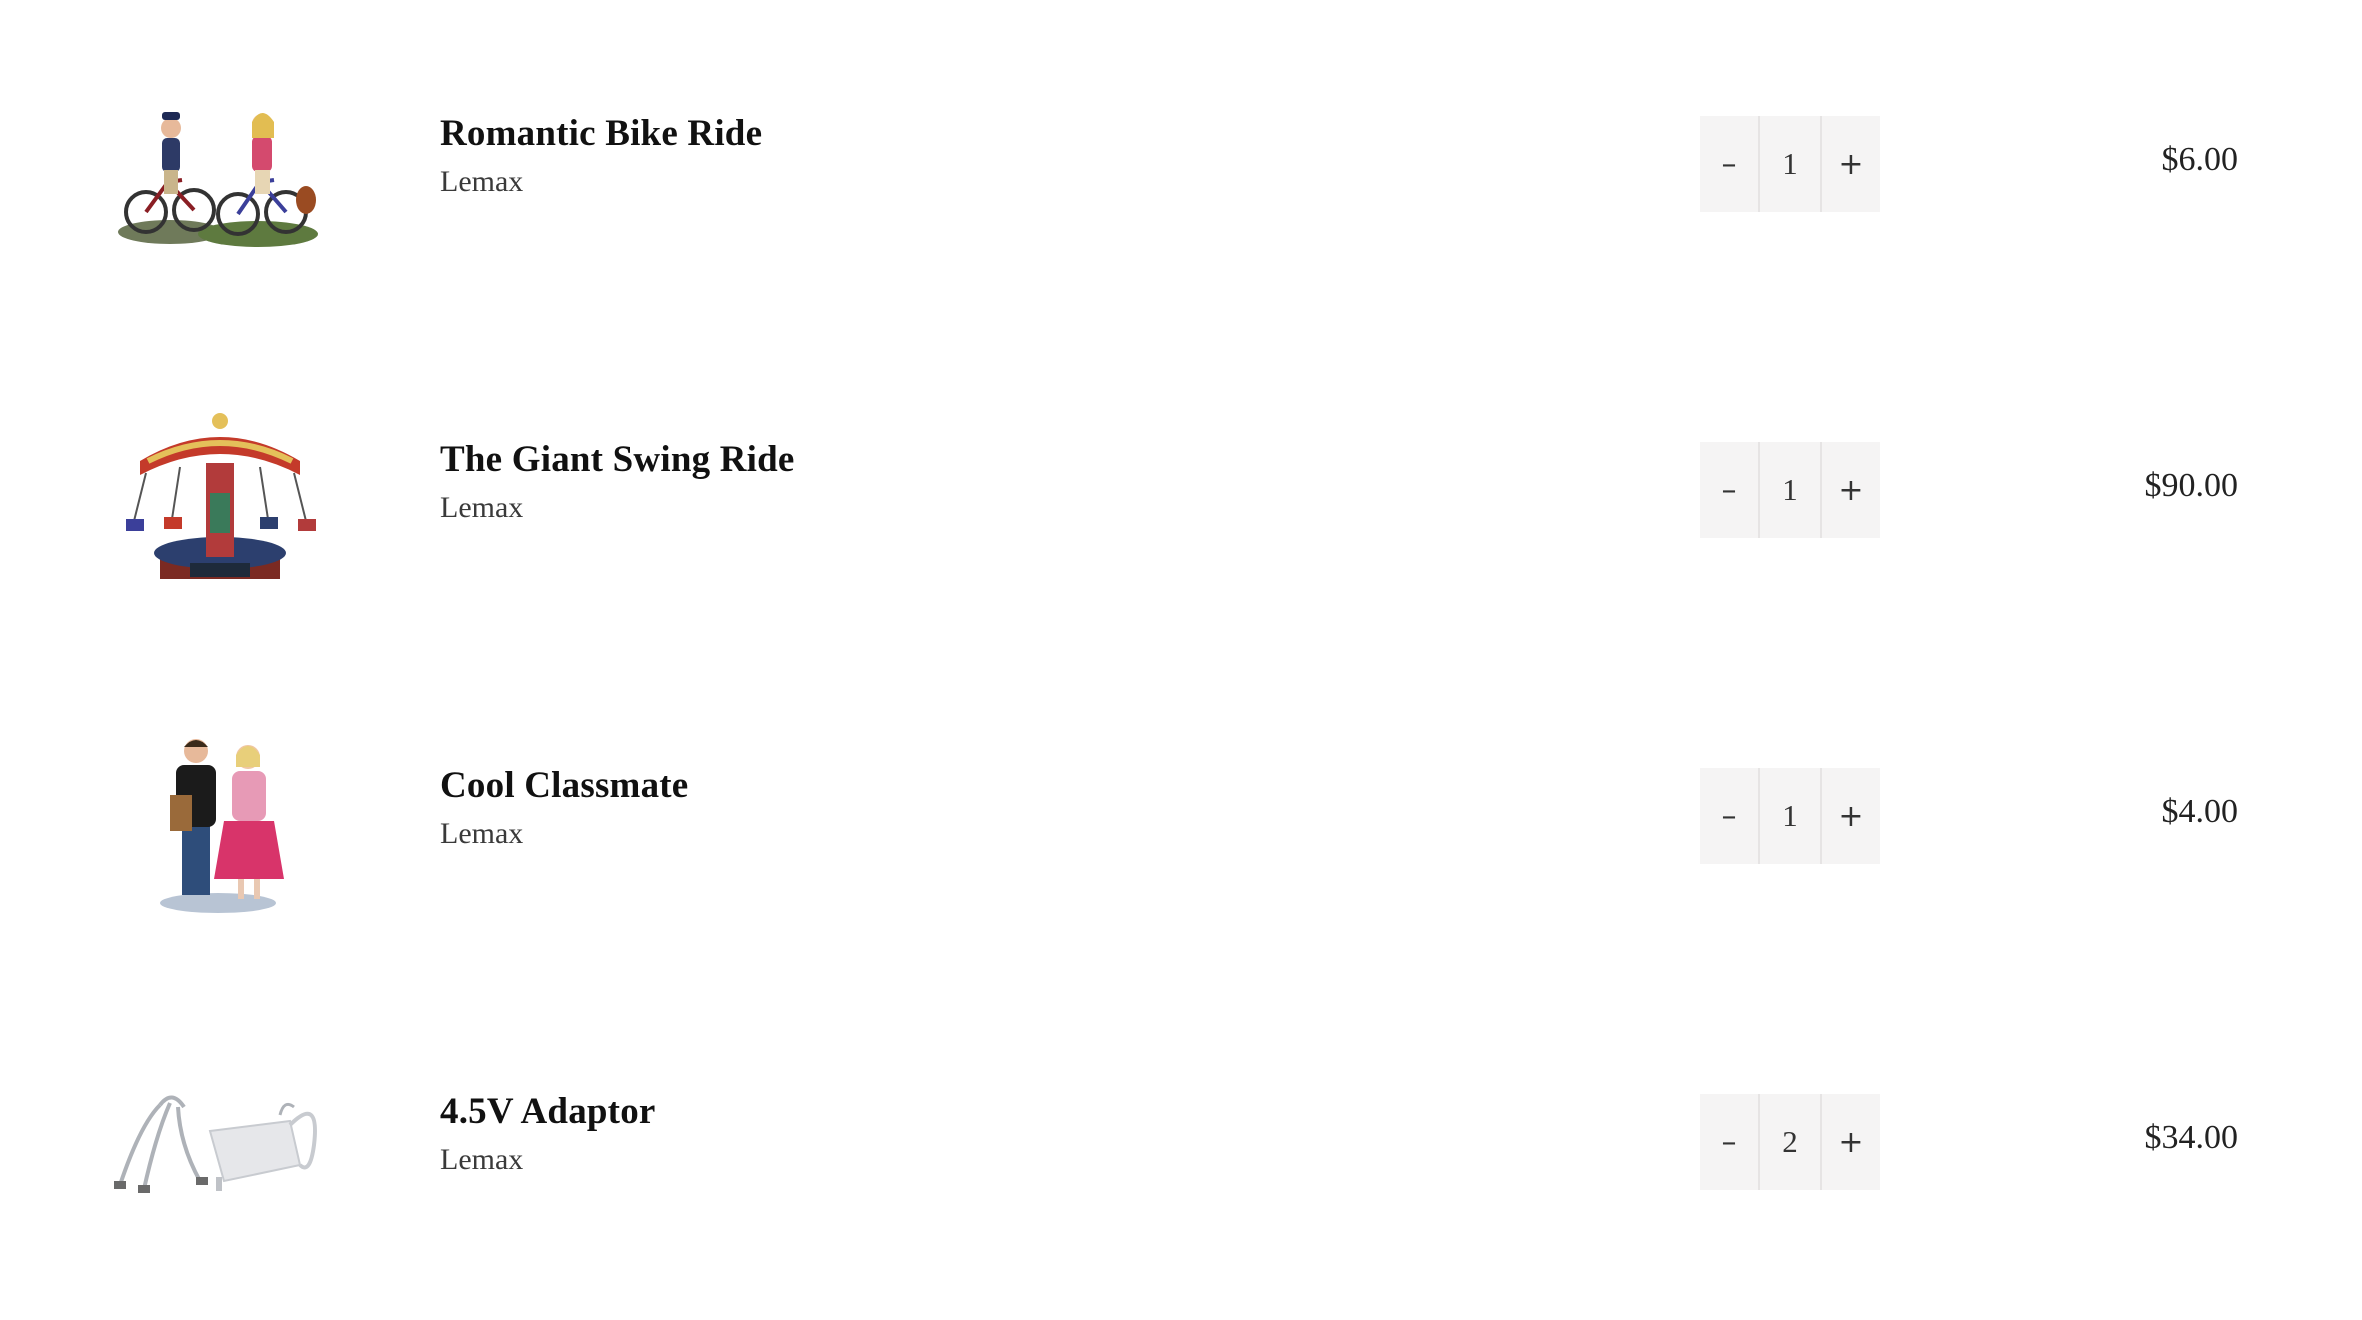  I want to click on product-info: The Giant Swing Ride Lemax, so click(990, 483).